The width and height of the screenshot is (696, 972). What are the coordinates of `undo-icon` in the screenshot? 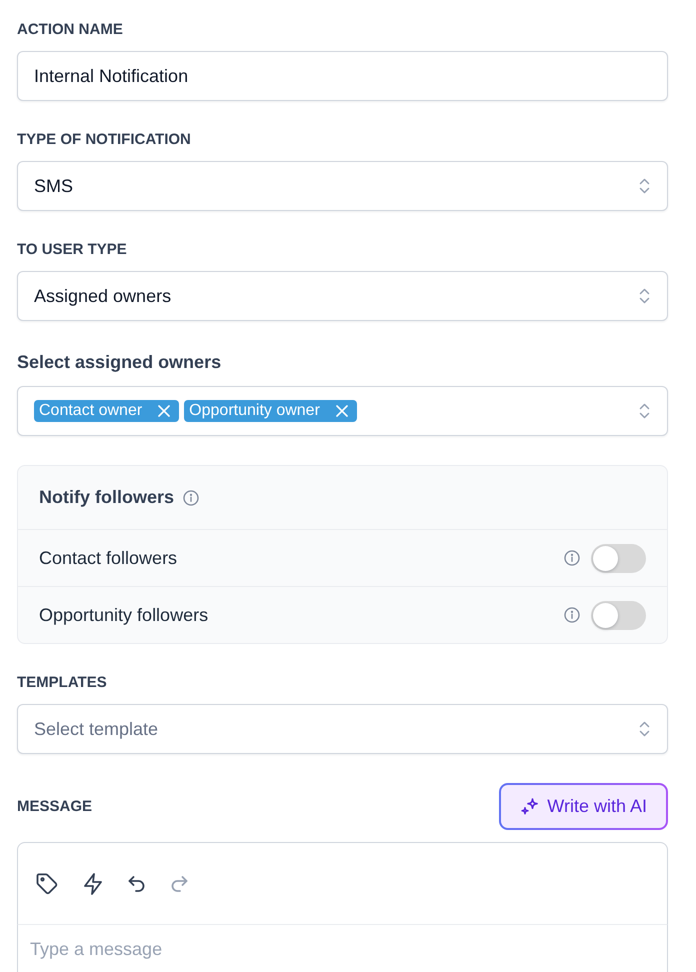 It's located at (137, 884).